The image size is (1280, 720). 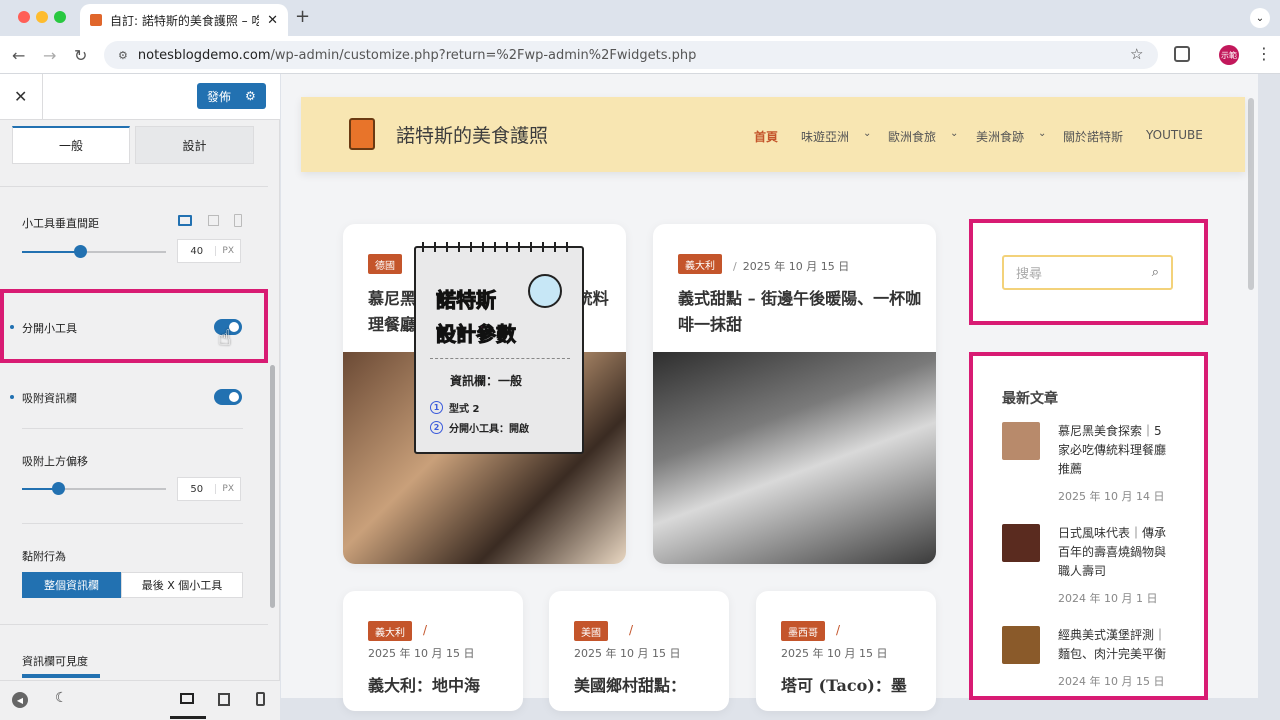 What do you see at coordinates (49, 55) in the screenshot?
I see `forward-icon: →` at bounding box center [49, 55].